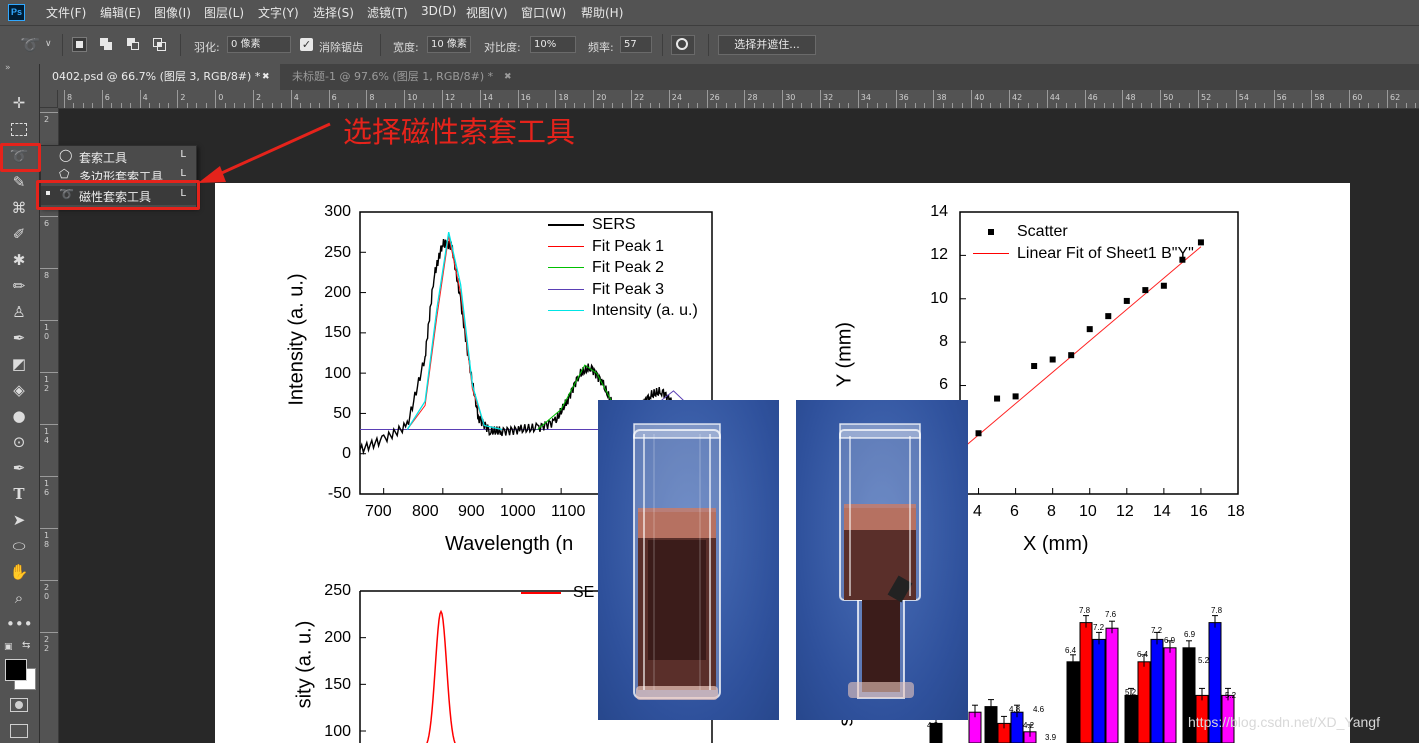 The height and width of the screenshot is (743, 1419). I want to click on antialias-checkbox: ✓, so click(306, 44).